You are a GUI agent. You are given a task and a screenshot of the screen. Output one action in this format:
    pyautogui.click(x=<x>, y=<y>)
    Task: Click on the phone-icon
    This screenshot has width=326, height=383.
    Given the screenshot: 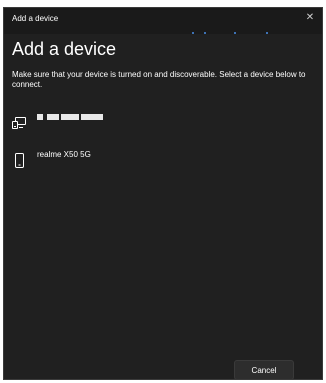 What is the action you would take?
    pyautogui.click(x=19, y=160)
    